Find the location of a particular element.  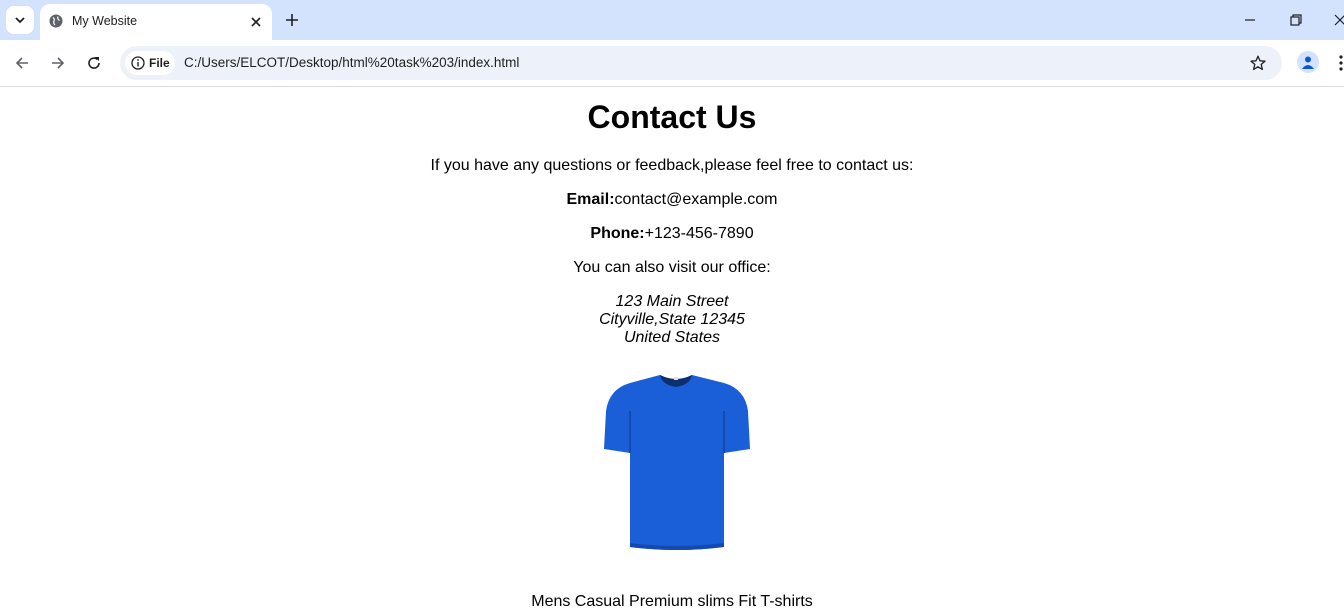

tab-strip: My Website is located at coordinates (672, 20).